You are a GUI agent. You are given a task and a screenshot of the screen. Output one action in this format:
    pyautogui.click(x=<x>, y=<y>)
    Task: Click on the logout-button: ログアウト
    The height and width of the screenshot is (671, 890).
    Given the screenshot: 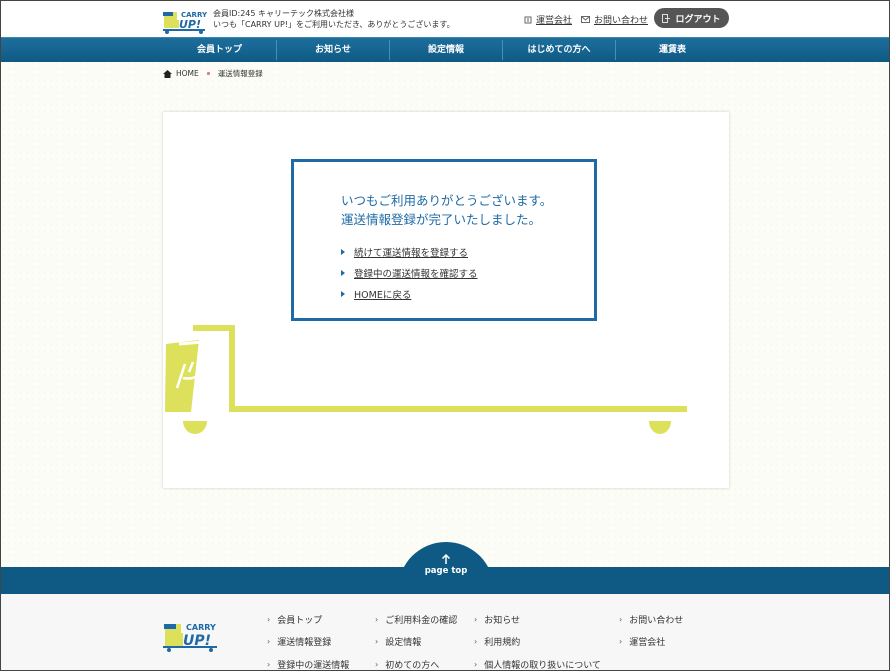 What is the action you would take?
    pyautogui.click(x=691, y=18)
    